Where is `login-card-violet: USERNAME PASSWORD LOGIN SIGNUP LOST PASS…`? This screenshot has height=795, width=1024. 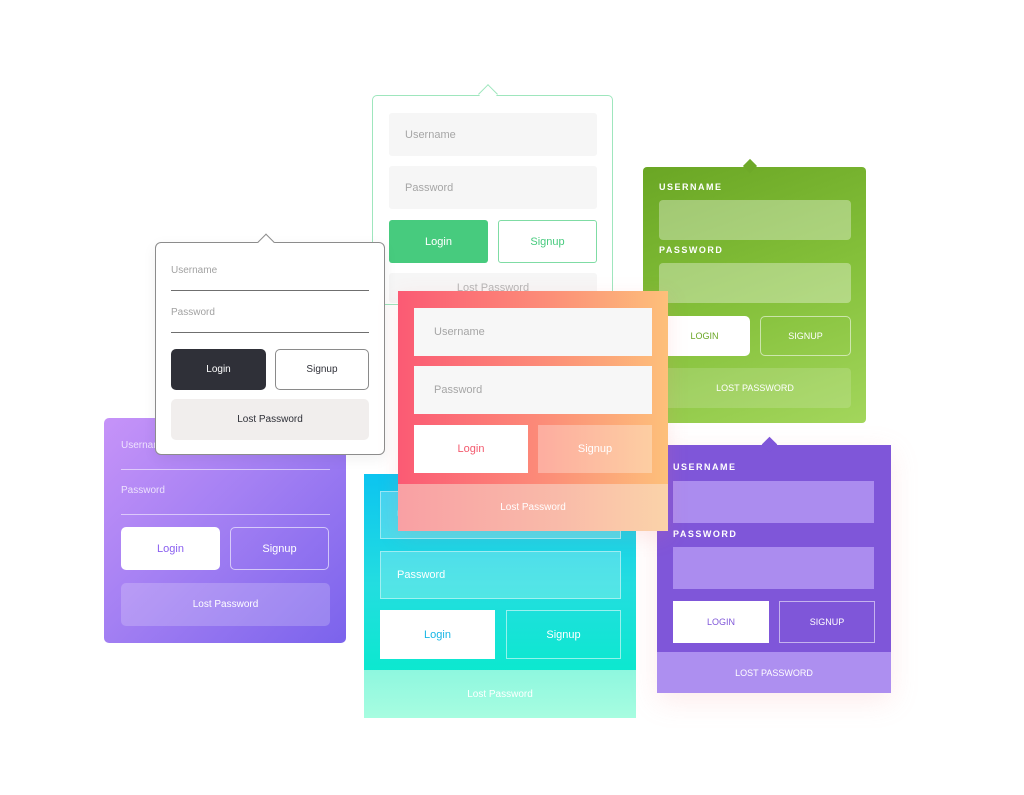
login-card-violet: USERNAME PASSWORD LOGIN SIGNUP LOST PASS… is located at coordinates (774, 564).